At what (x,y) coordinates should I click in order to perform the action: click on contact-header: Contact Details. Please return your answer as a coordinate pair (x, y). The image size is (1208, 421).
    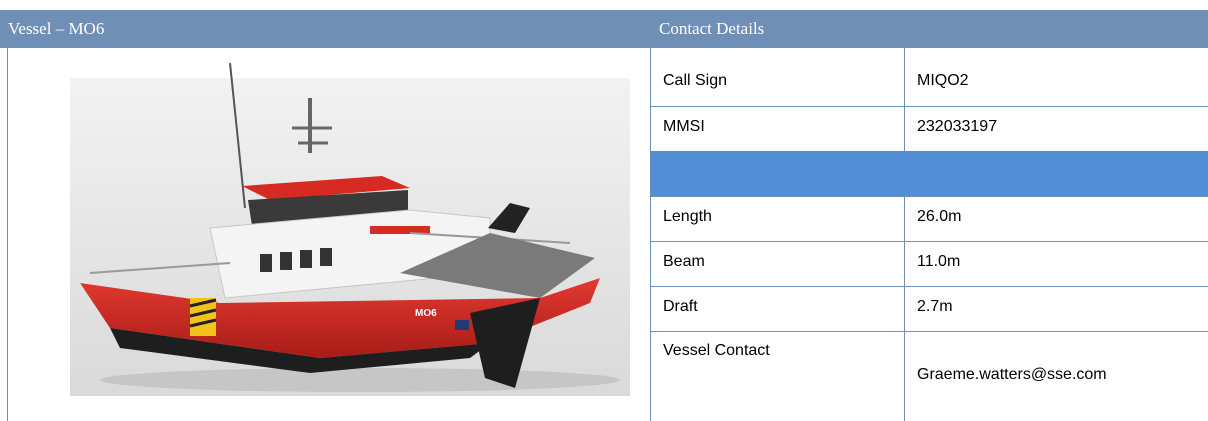
    Looking at the image, I should click on (929, 29).